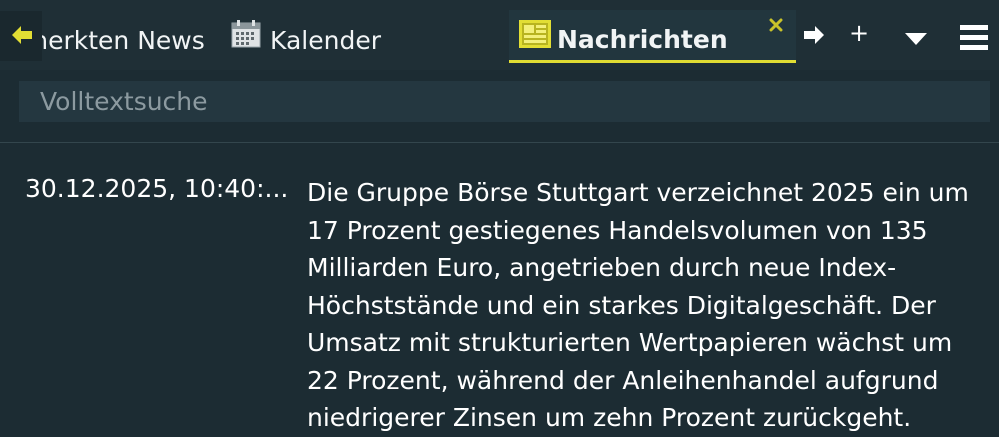 The image size is (999, 437). I want to click on hamburger-menu-icon, so click(974, 37).